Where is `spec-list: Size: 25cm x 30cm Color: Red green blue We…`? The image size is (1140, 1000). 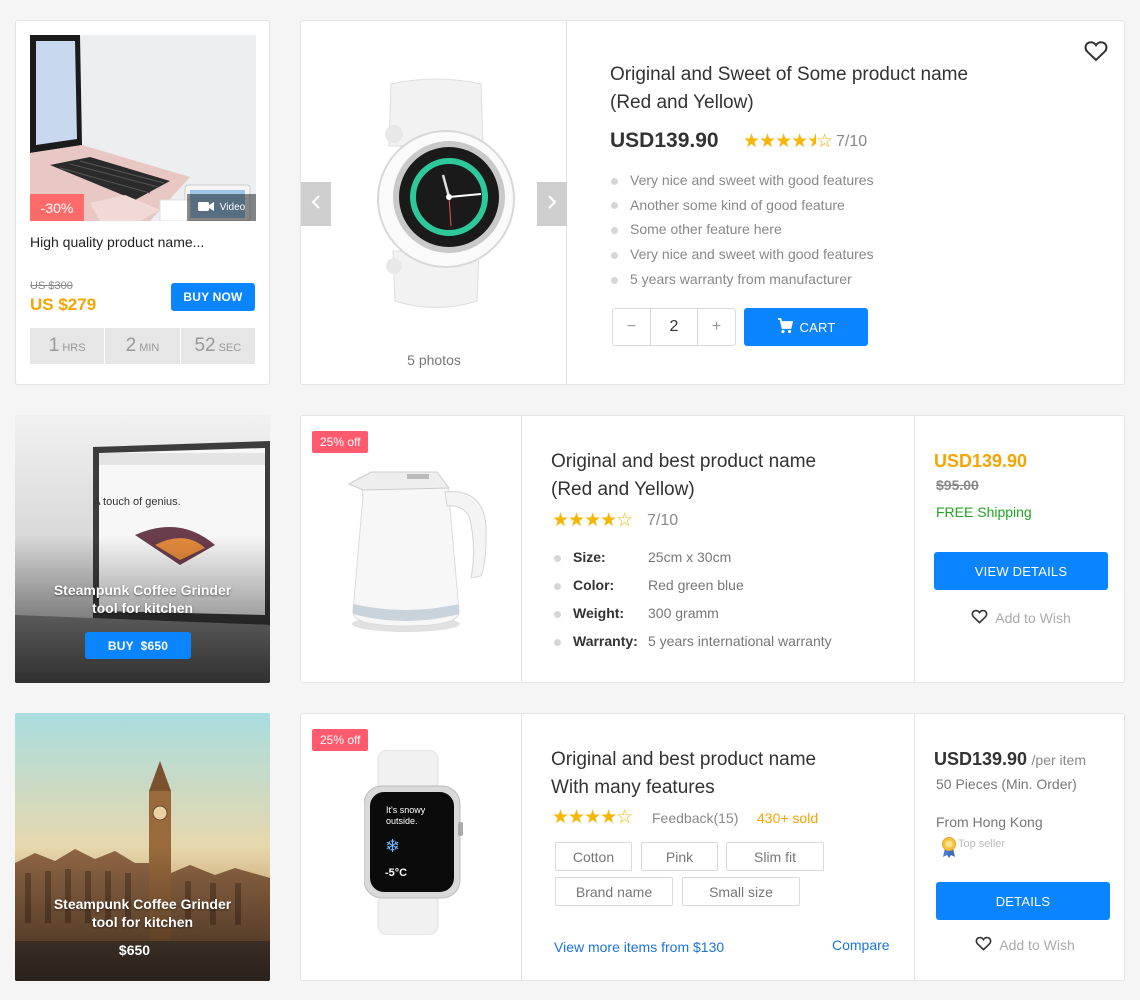 spec-list: Size: 25cm x 30cm Color: Red green blue We… is located at coordinates (693, 605).